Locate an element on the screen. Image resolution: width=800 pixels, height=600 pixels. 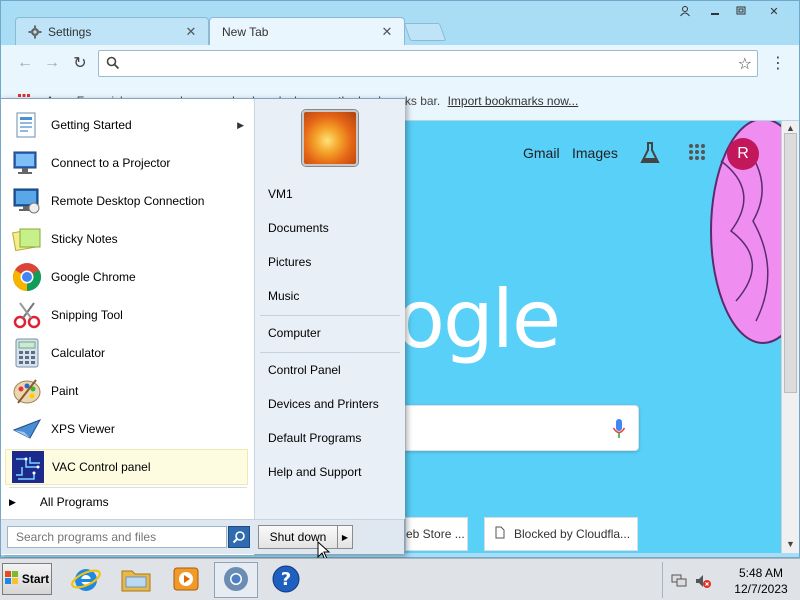
taskbar: Start ? 5:48 AM 12/7/2023 is located at coordinates (400, 579).